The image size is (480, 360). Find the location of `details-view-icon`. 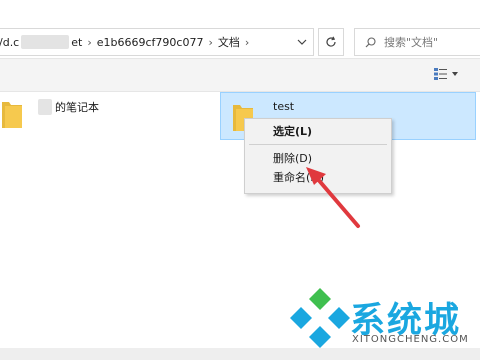

details-view-icon is located at coordinates (440, 74).